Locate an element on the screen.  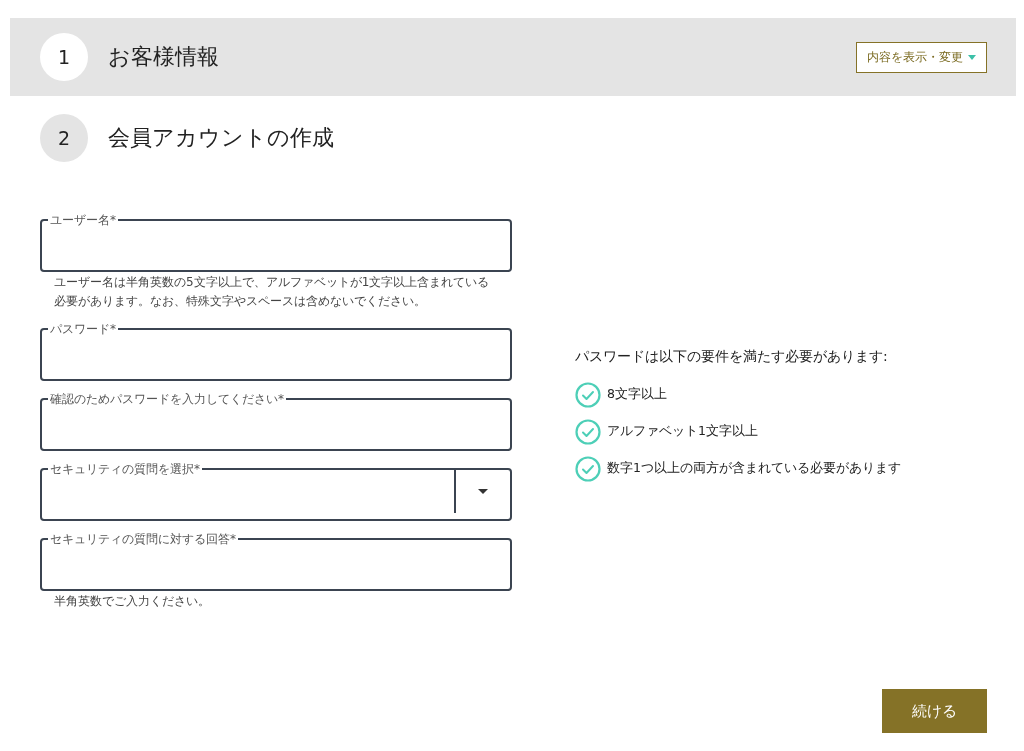
field-label: セキュリティの質問を選択* is located at coordinates (125, 469).